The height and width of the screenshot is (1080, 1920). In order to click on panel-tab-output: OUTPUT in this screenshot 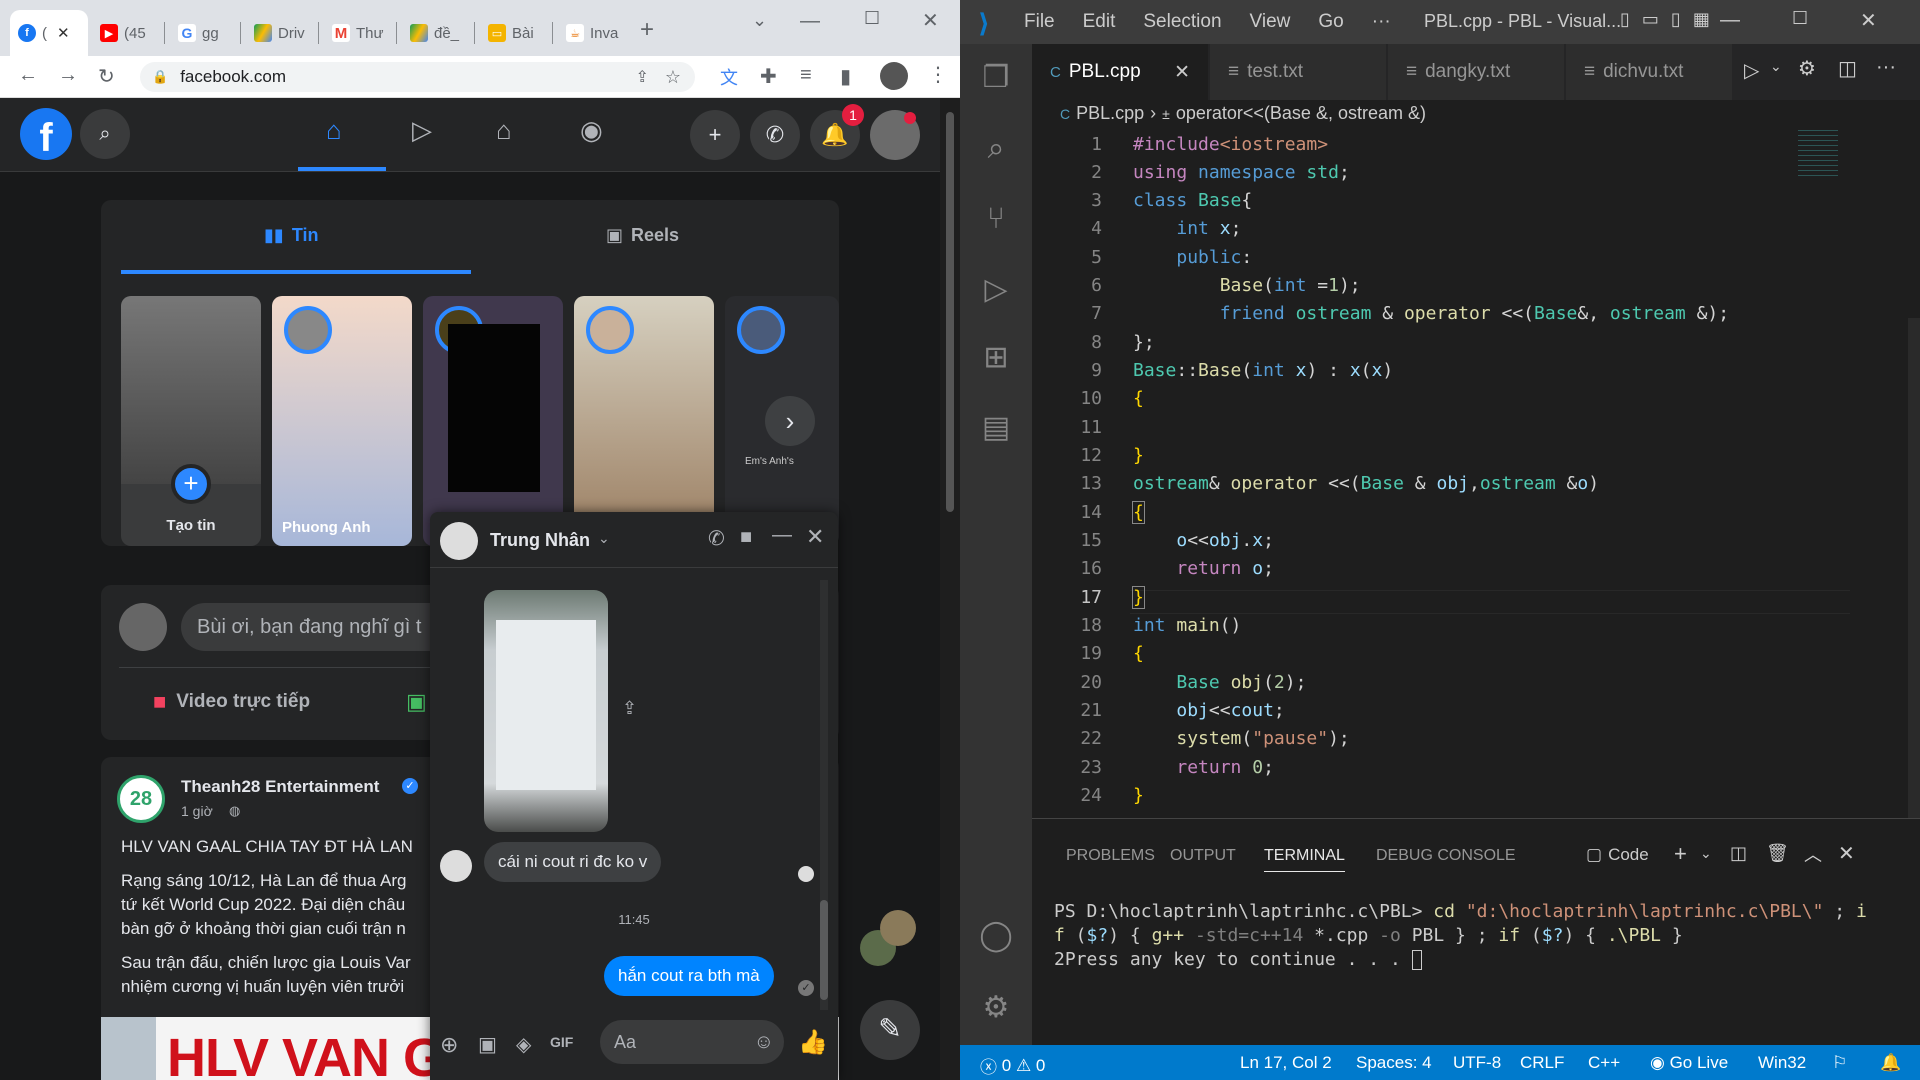, I will do `click(1203, 856)`.